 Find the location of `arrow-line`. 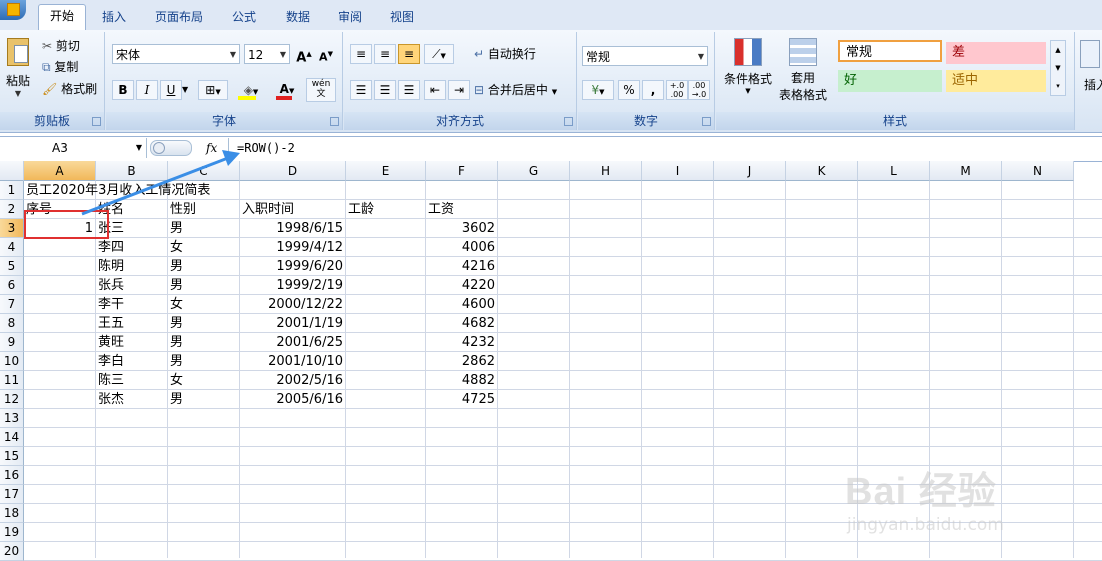

arrow-line is located at coordinates (155, 186).